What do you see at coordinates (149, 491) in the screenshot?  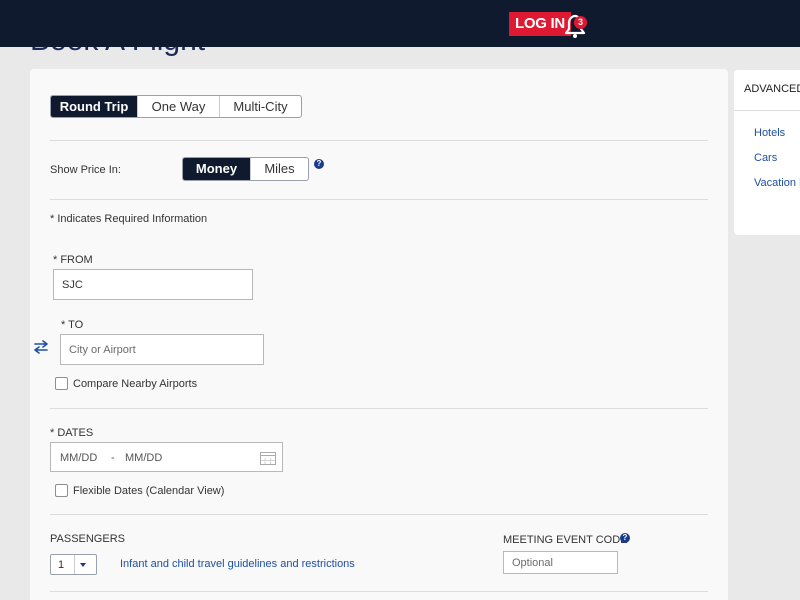 I see `flexible-dates-label: Flexible Dates (Calendar View)` at bounding box center [149, 491].